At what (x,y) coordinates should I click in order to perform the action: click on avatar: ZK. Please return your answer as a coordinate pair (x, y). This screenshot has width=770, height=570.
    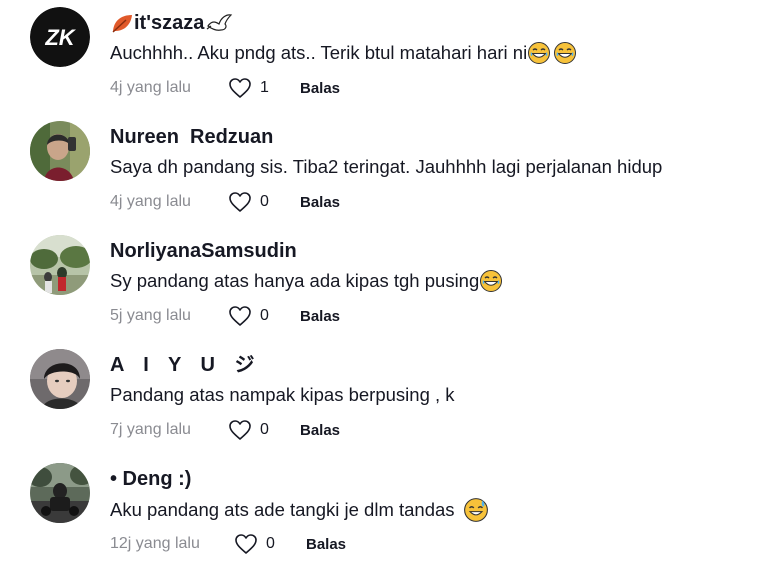
    Looking at the image, I should click on (60, 37).